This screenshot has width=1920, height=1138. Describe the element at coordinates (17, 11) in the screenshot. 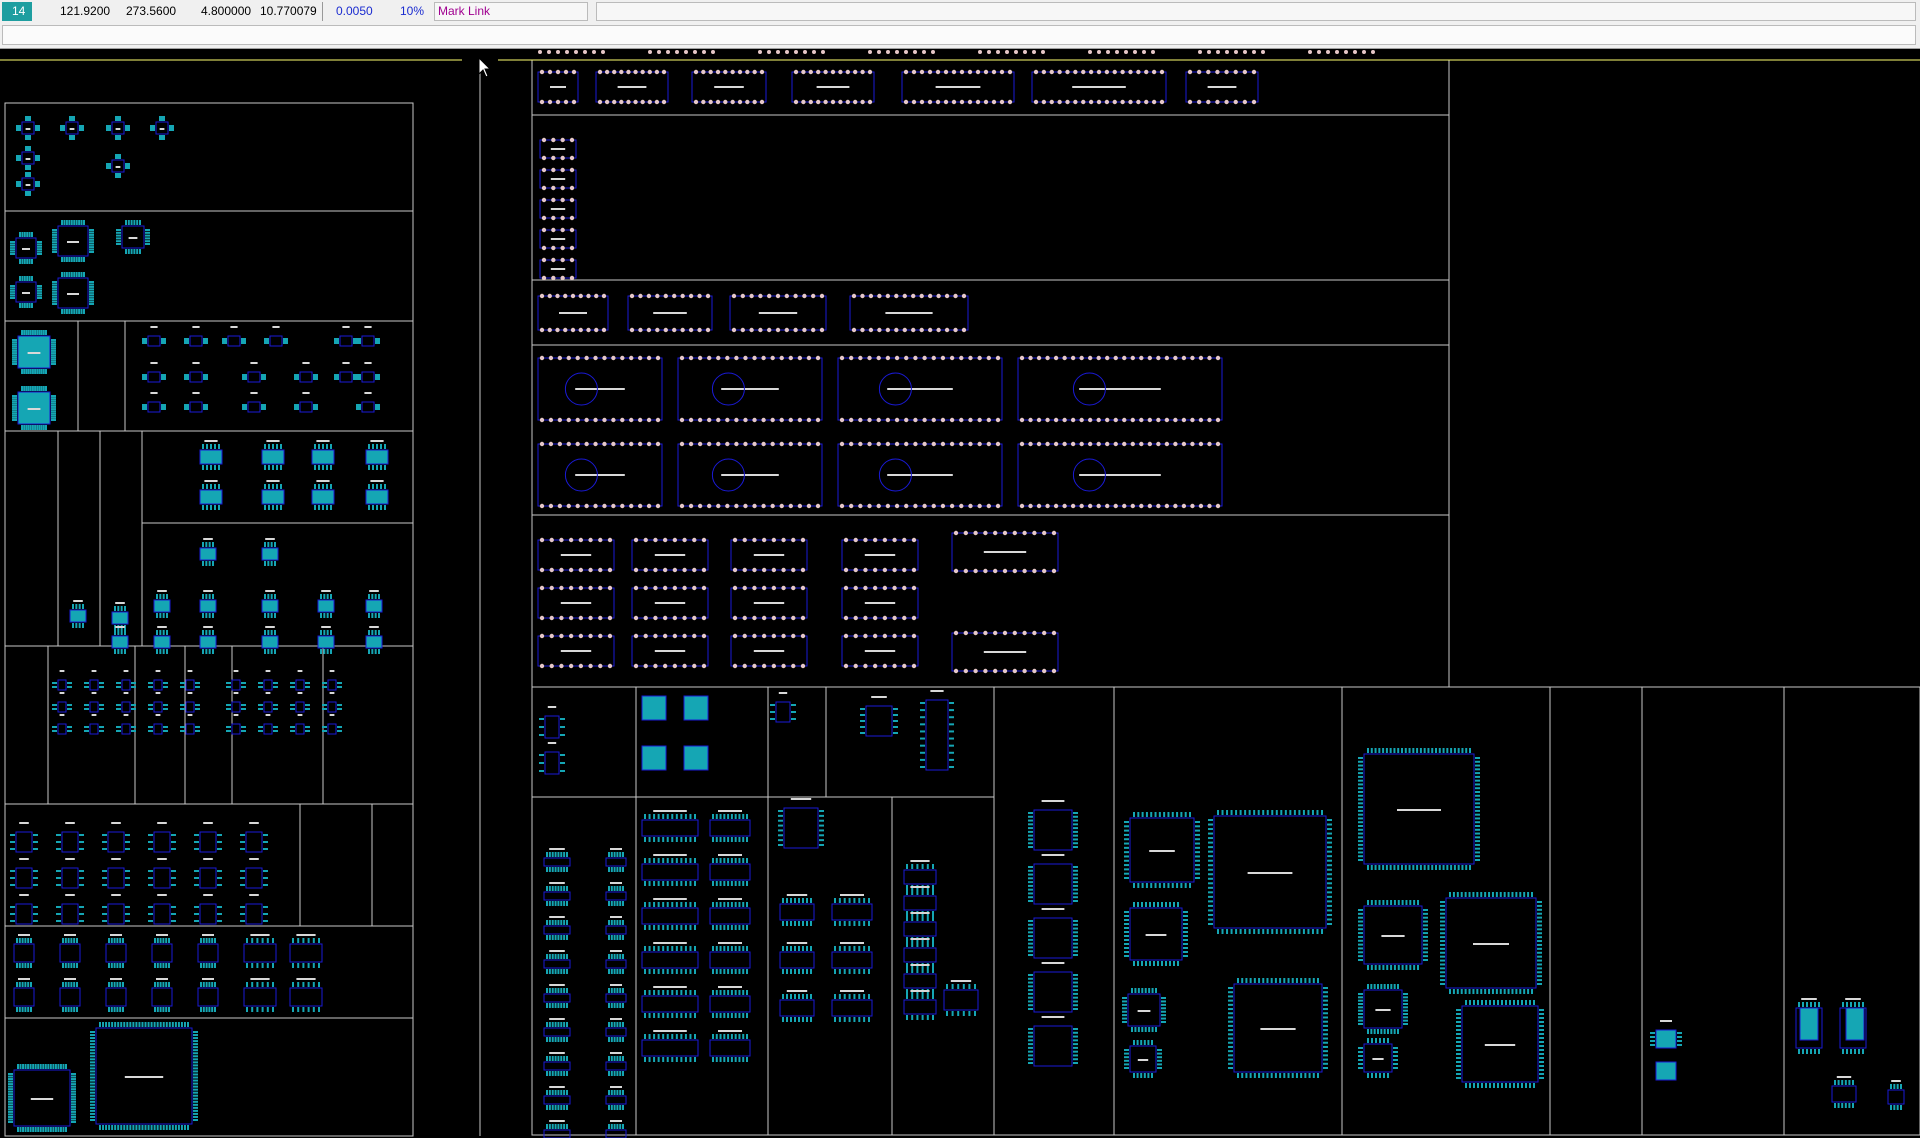

I see `layer-indicator: 14` at that location.